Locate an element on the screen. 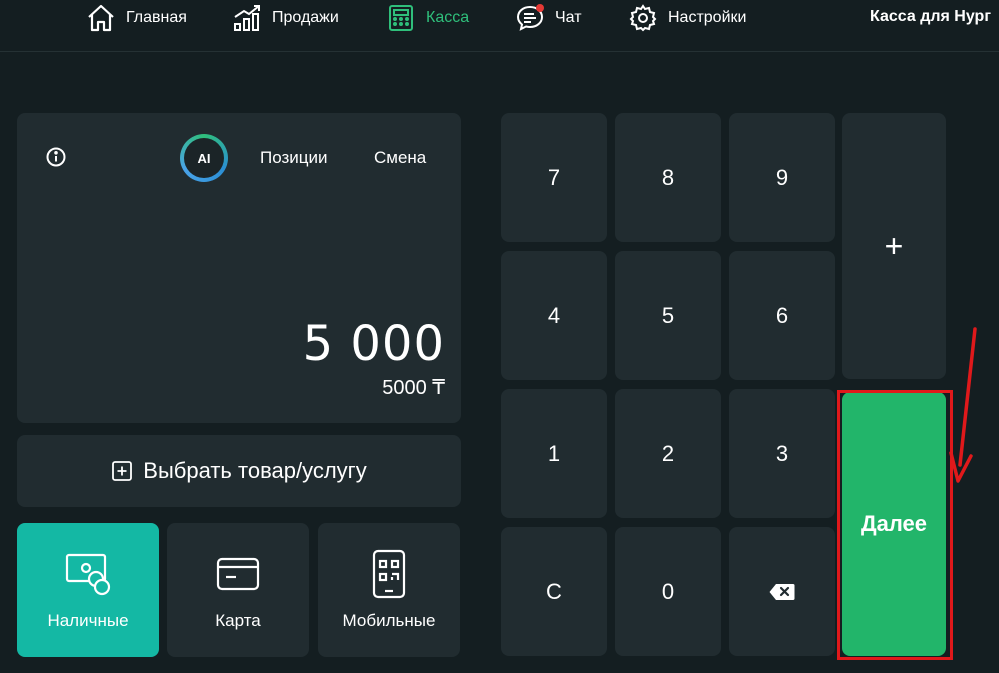 The height and width of the screenshot is (673, 999). nav-cashier-label: Касса is located at coordinates (448, 17).